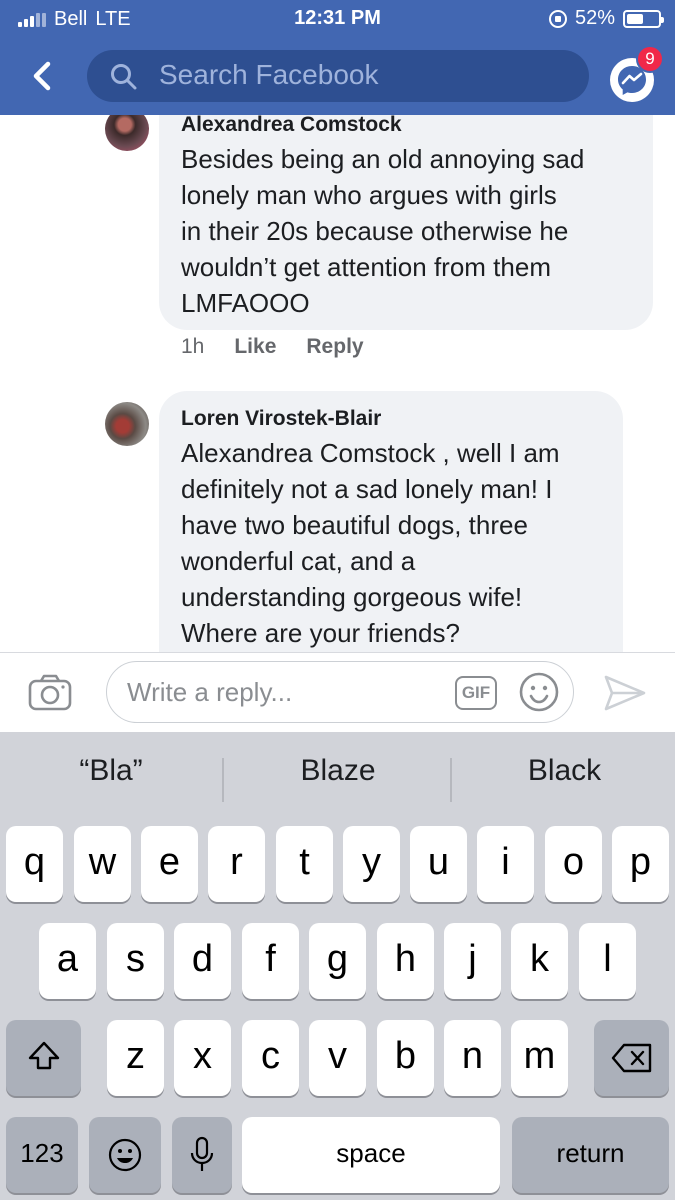 Image resolution: width=675 pixels, height=1200 pixels. Describe the element at coordinates (269, 74) in the screenshot. I see `search-placeholder: Search Facebook` at that location.